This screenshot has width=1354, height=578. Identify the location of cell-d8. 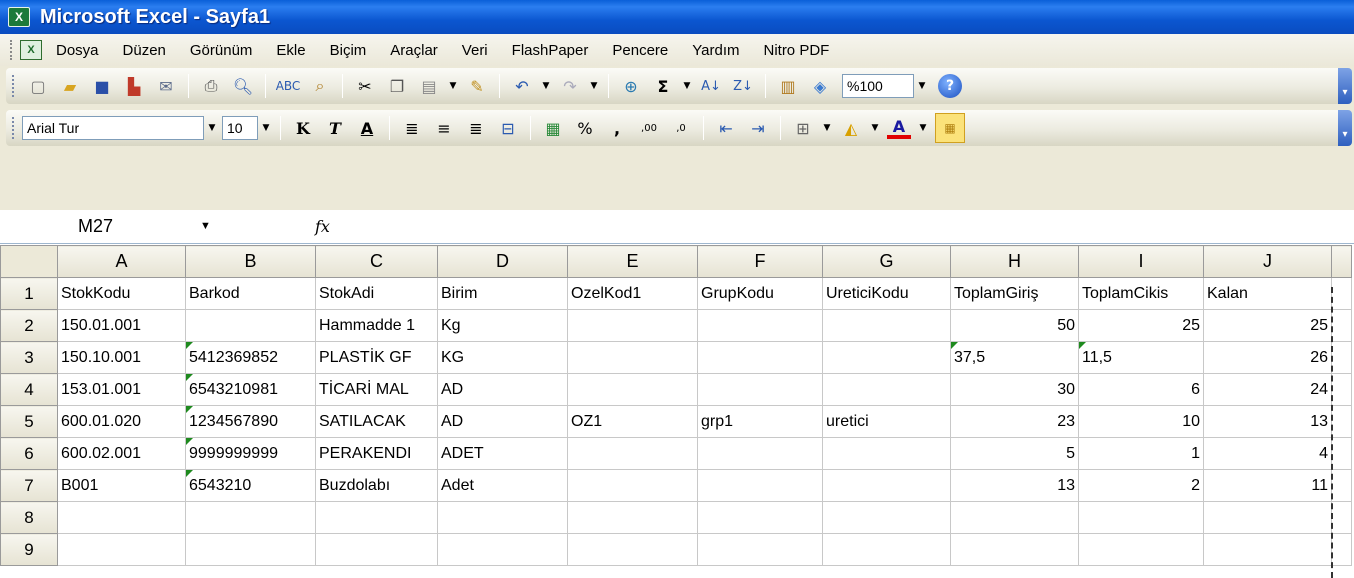
(502, 517).